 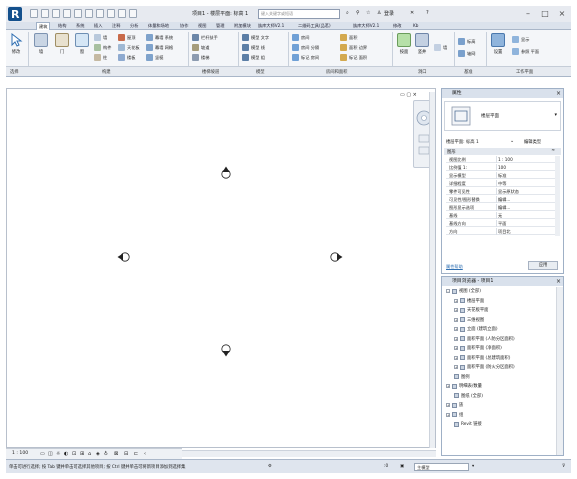 What do you see at coordinates (78, 13) in the screenshot?
I see `print-icon` at bounding box center [78, 13].